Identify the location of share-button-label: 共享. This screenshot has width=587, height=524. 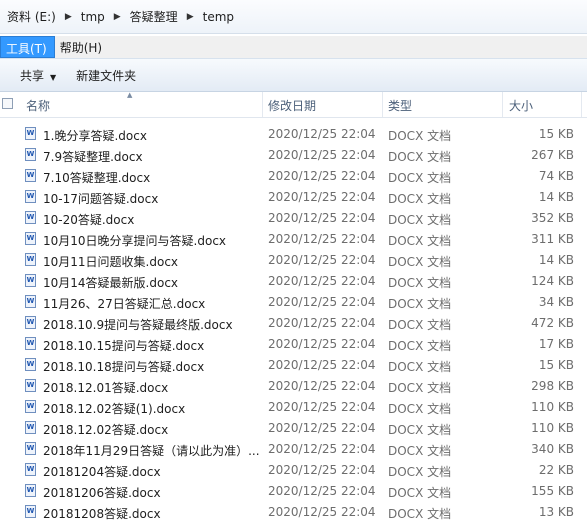
(32, 75).